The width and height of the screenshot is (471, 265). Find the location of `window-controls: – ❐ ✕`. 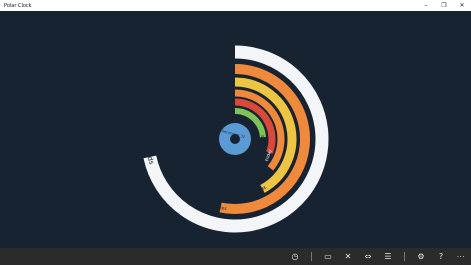

window-controls: – ❐ ✕ is located at coordinates (444, 5).